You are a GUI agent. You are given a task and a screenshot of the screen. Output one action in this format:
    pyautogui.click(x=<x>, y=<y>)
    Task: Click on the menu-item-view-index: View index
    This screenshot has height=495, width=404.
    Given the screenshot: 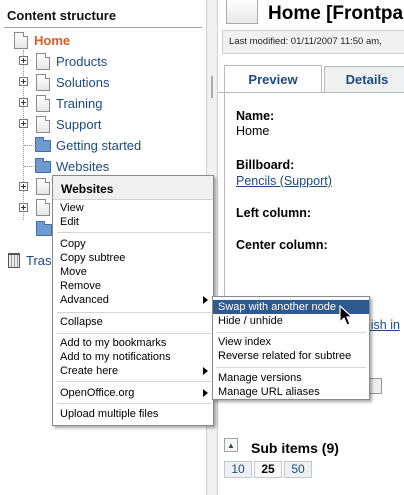 What is the action you would take?
    pyautogui.click(x=291, y=342)
    